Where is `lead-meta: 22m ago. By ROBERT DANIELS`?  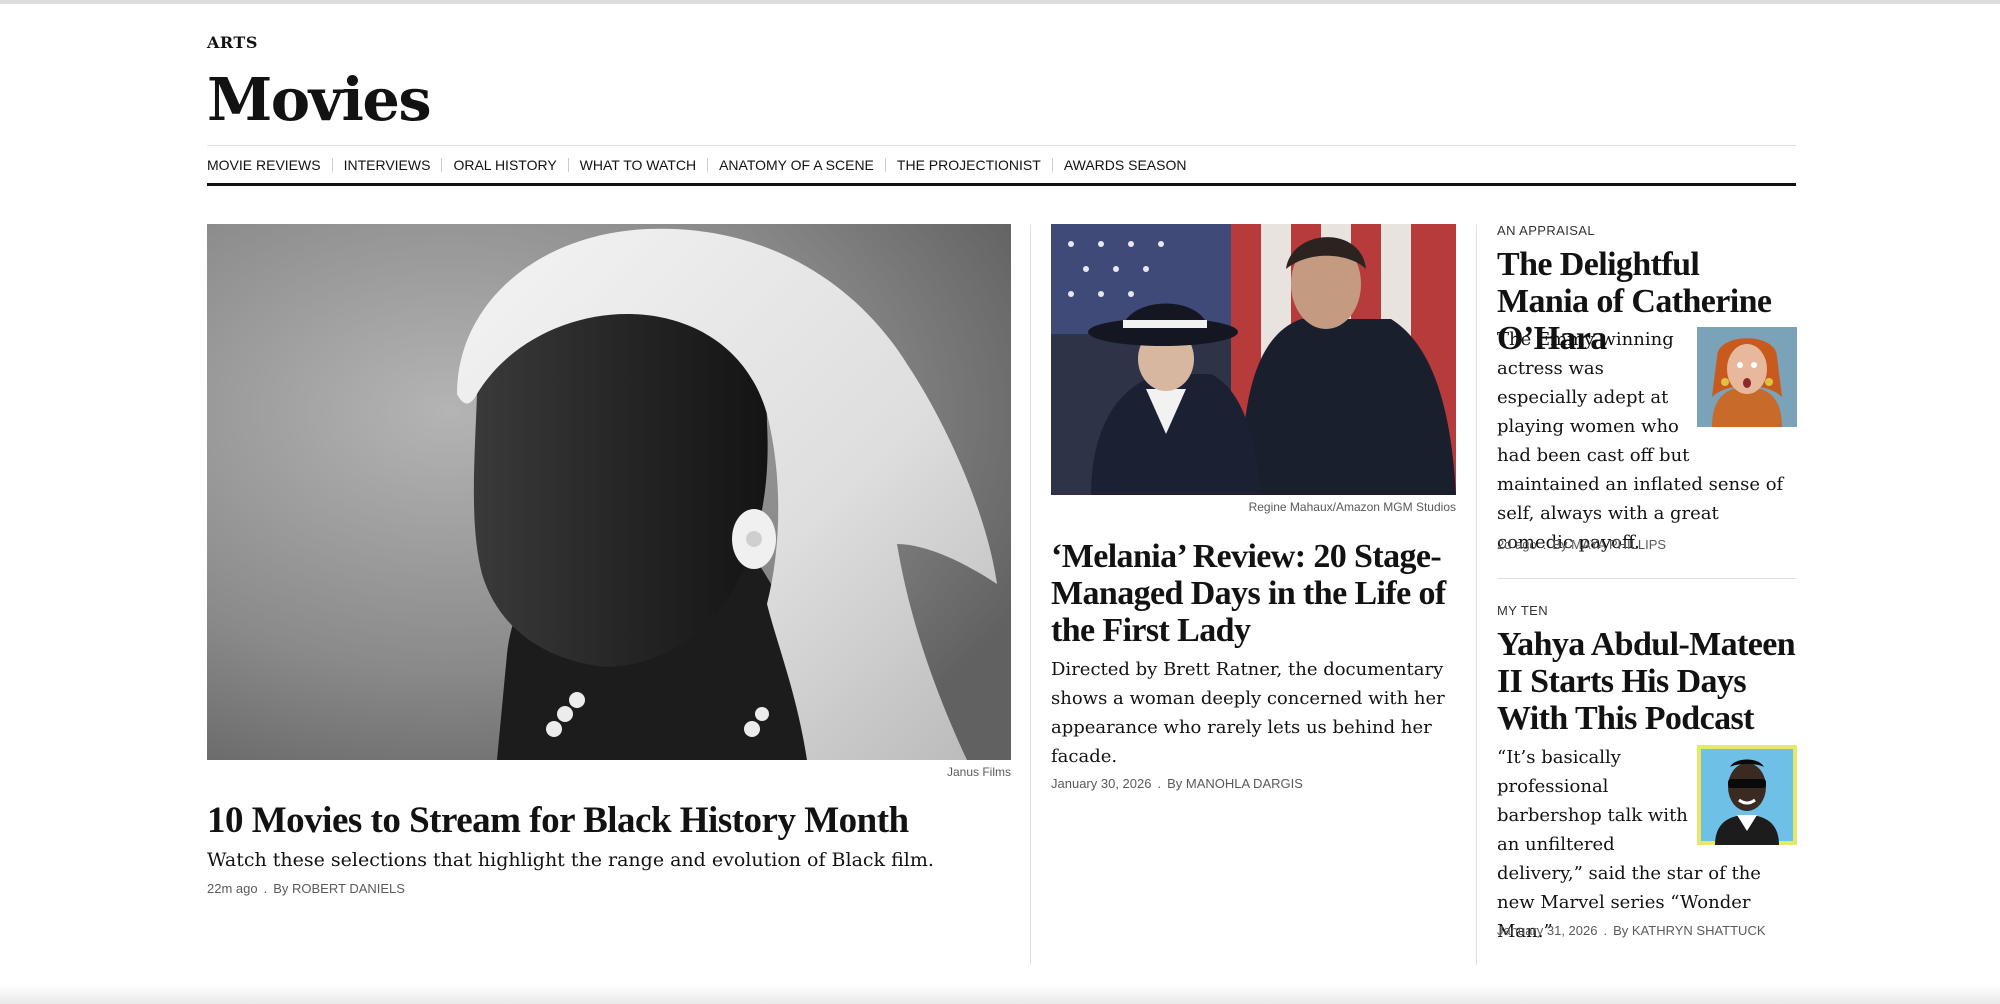
lead-meta: 22m ago. By ROBERT DANIELS is located at coordinates (306, 888).